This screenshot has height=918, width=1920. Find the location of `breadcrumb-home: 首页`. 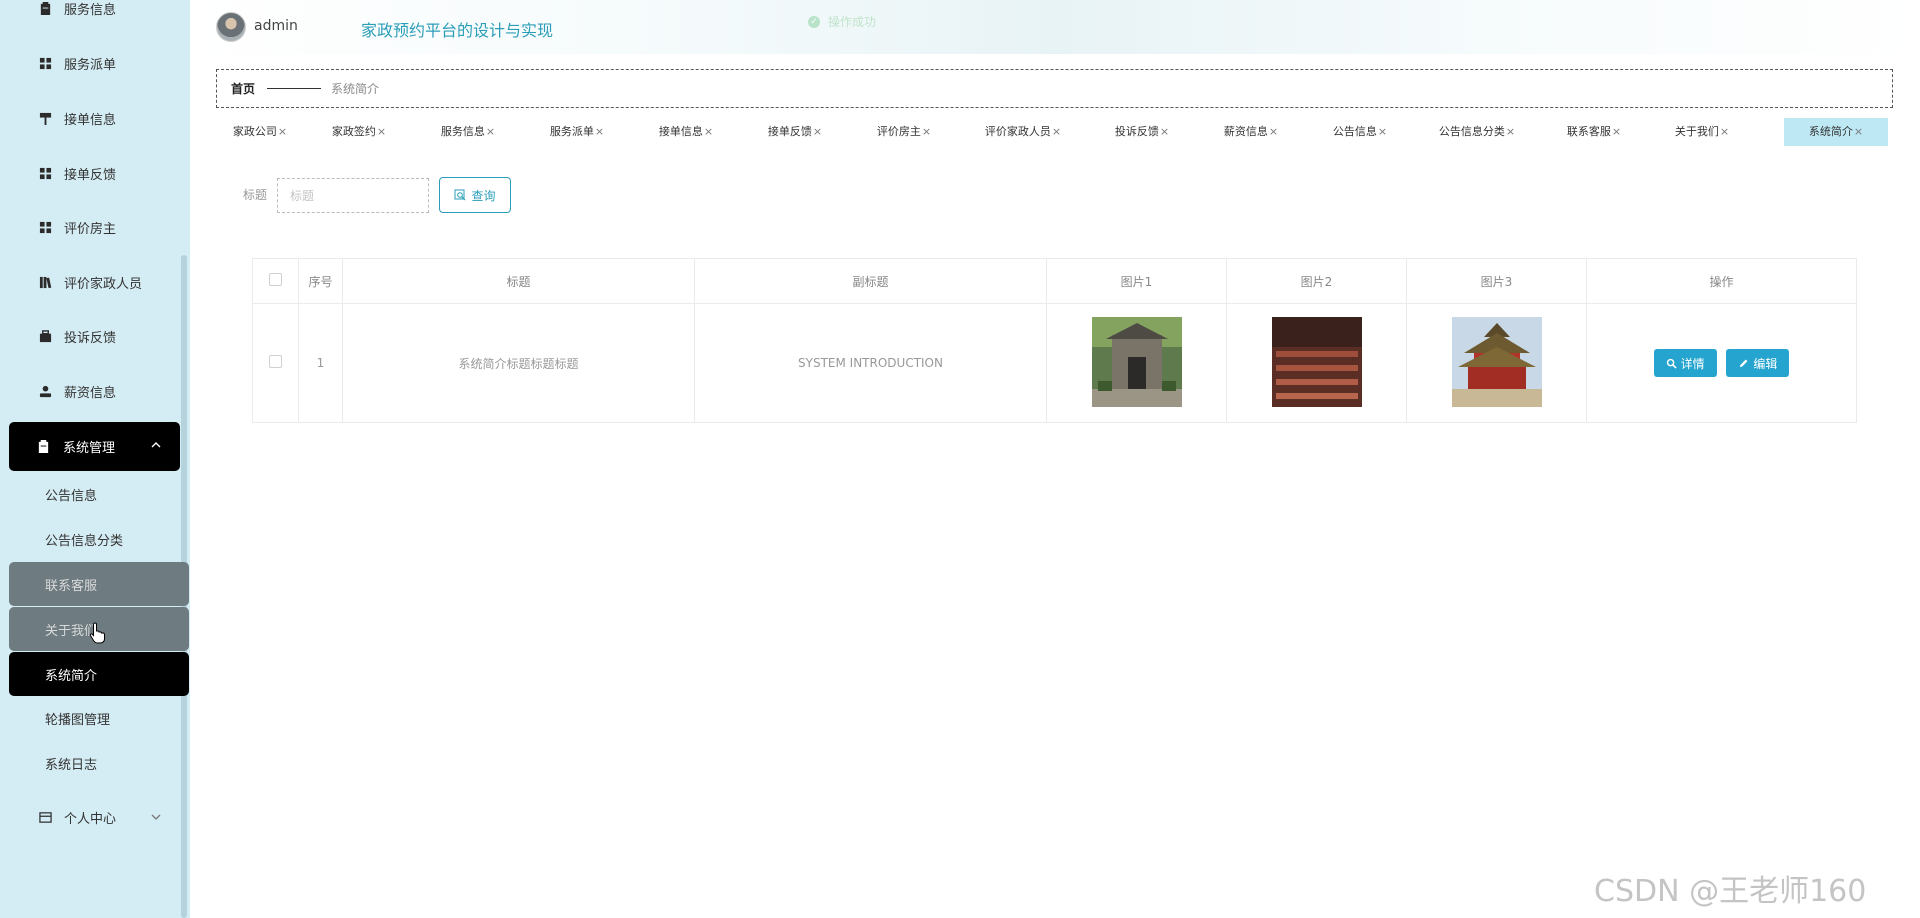

breadcrumb-home: 首页 is located at coordinates (243, 88).